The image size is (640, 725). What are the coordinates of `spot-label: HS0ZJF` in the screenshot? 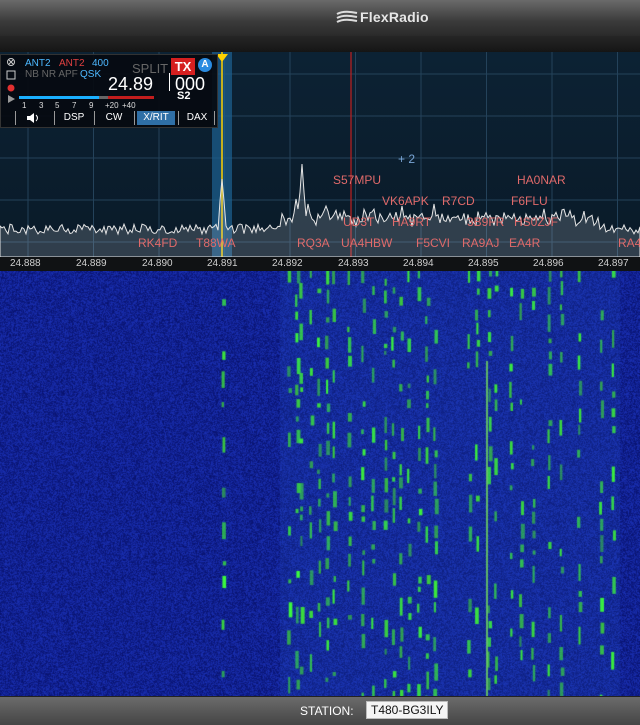 It's located at (536, 222).